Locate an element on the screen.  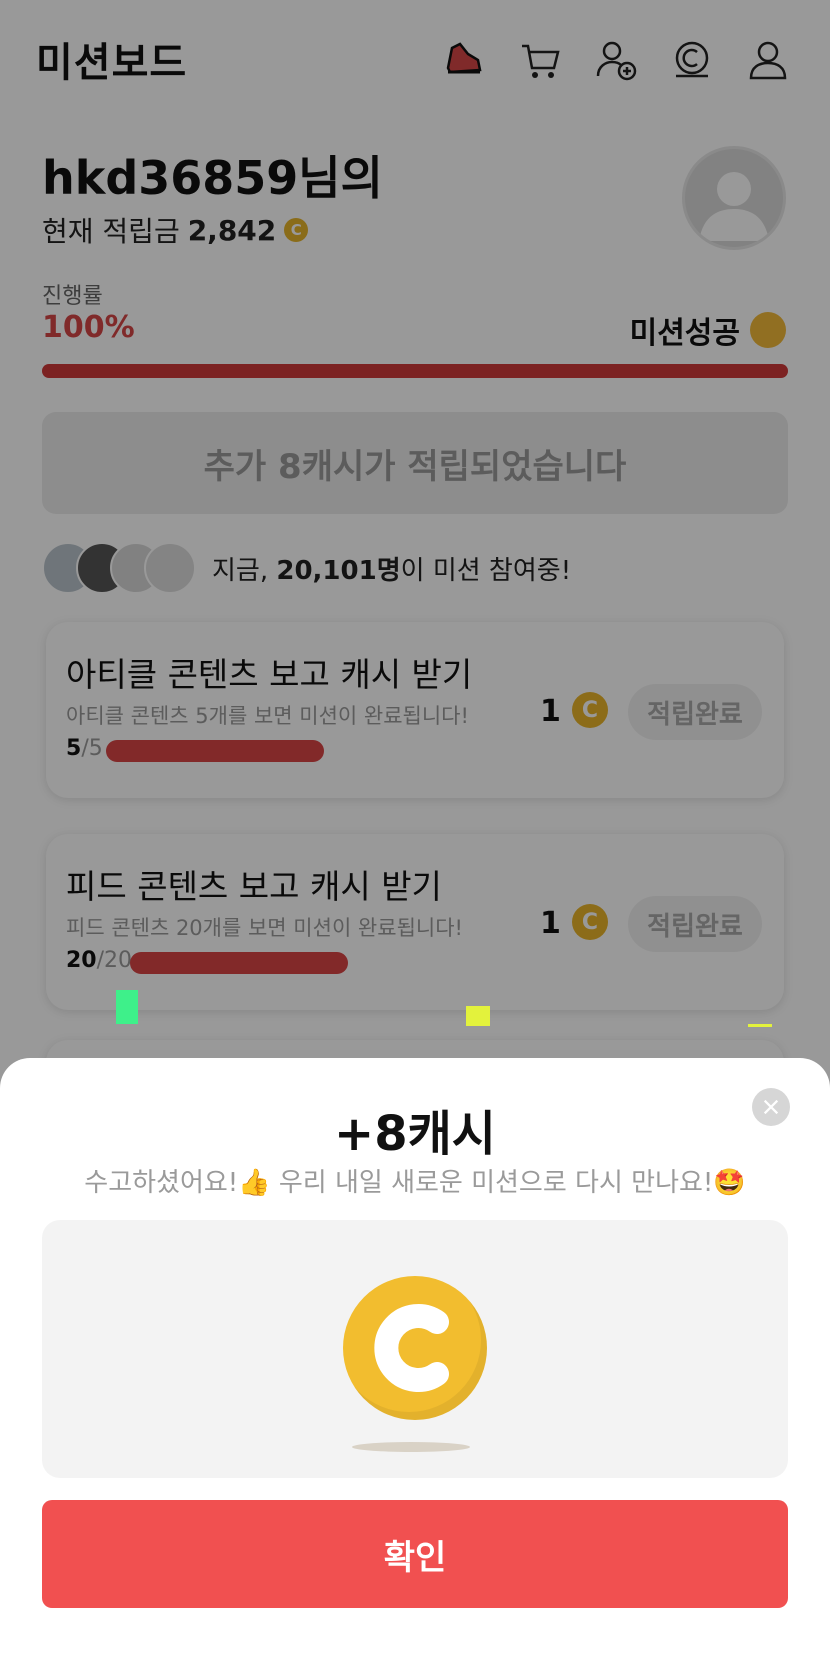
coin-icon is located at coordinates (415, 1348).